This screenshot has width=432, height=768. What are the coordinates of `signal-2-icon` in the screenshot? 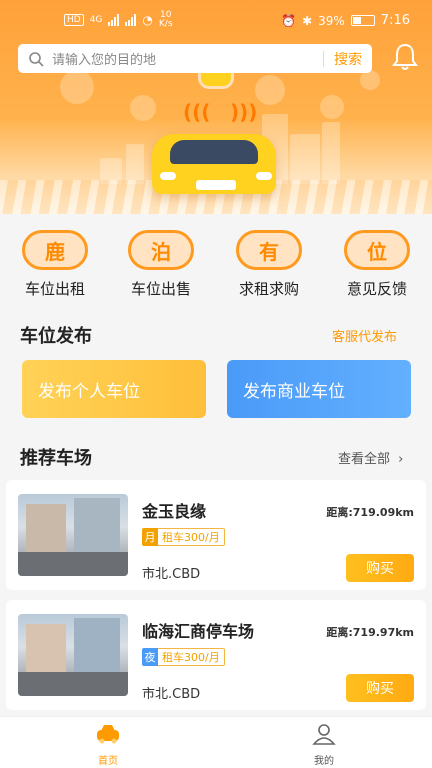 It's located at (131, 20).